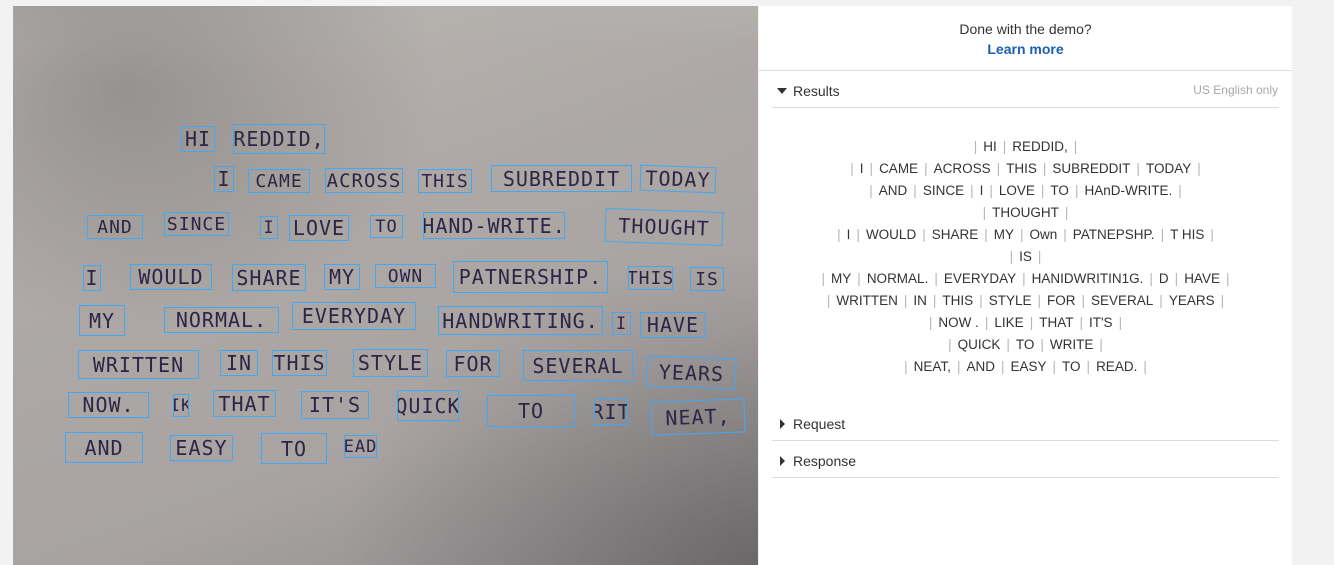  Describe the element at coordinates (673, 325) in the screenshot. I see `ocr-word-box: HAVE` at that location.